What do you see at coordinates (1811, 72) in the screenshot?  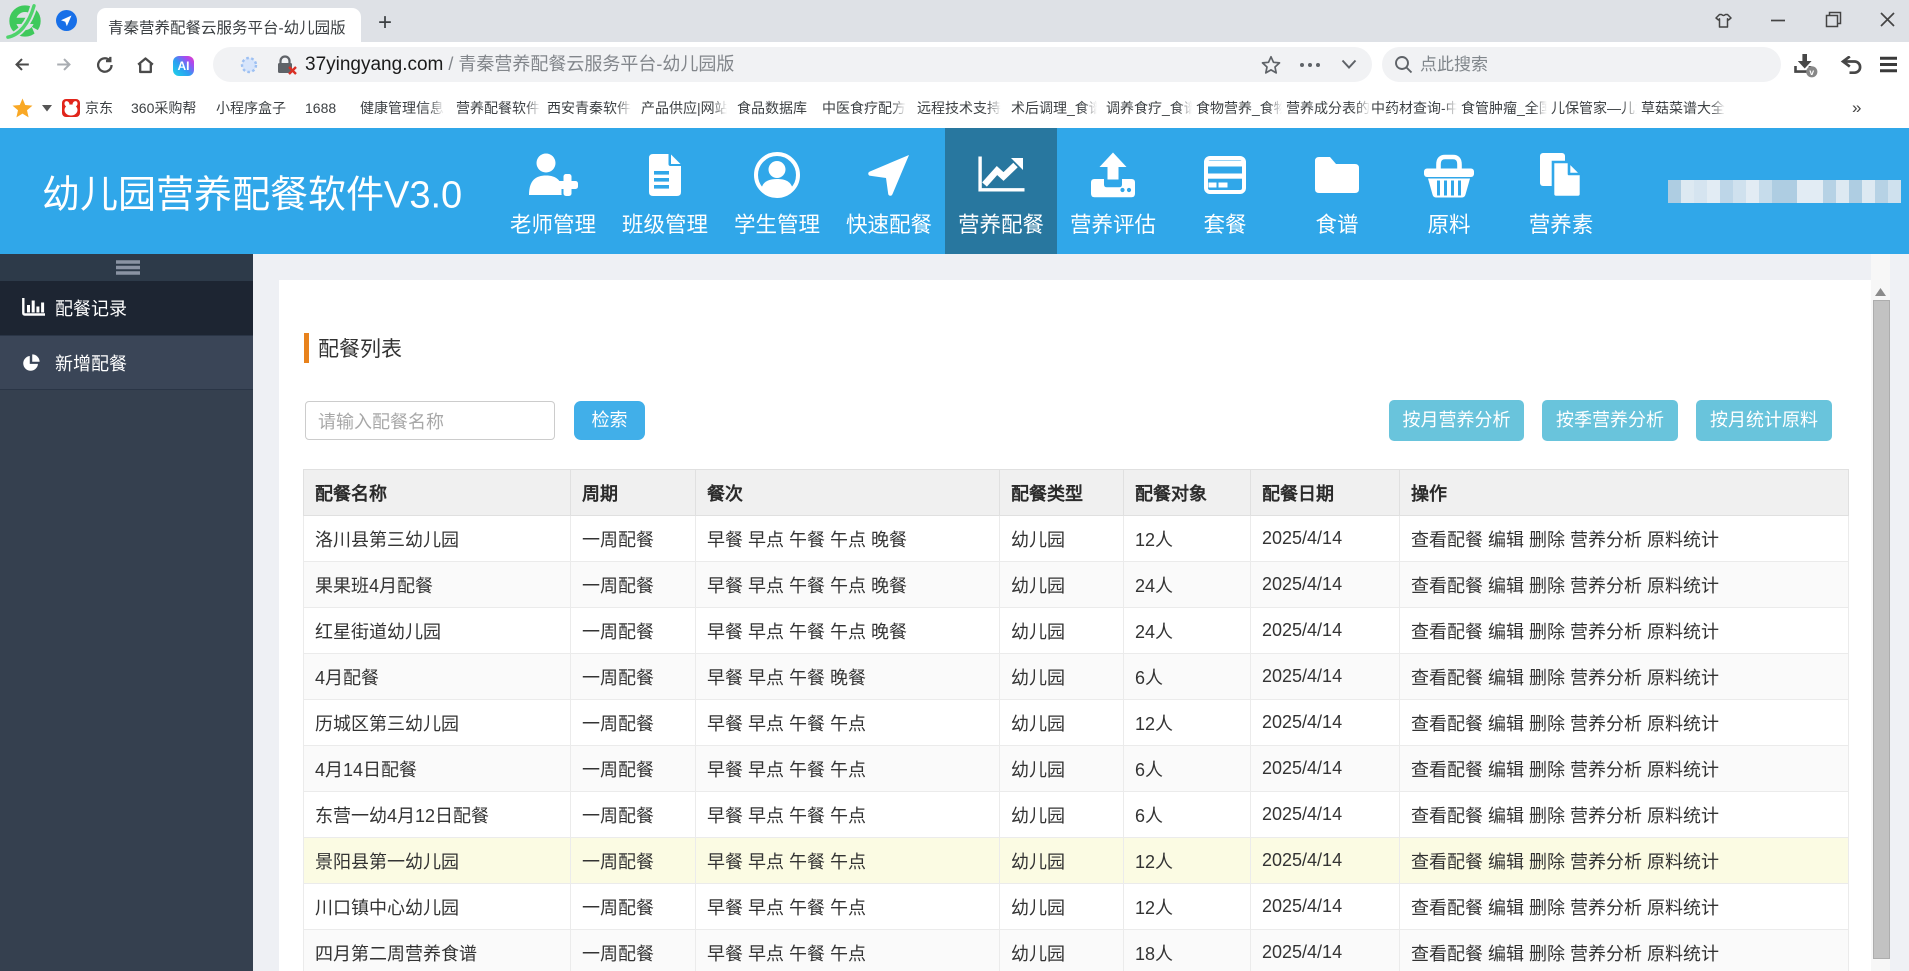 I see `svg-text: v` at bounding box center [1811, 72].